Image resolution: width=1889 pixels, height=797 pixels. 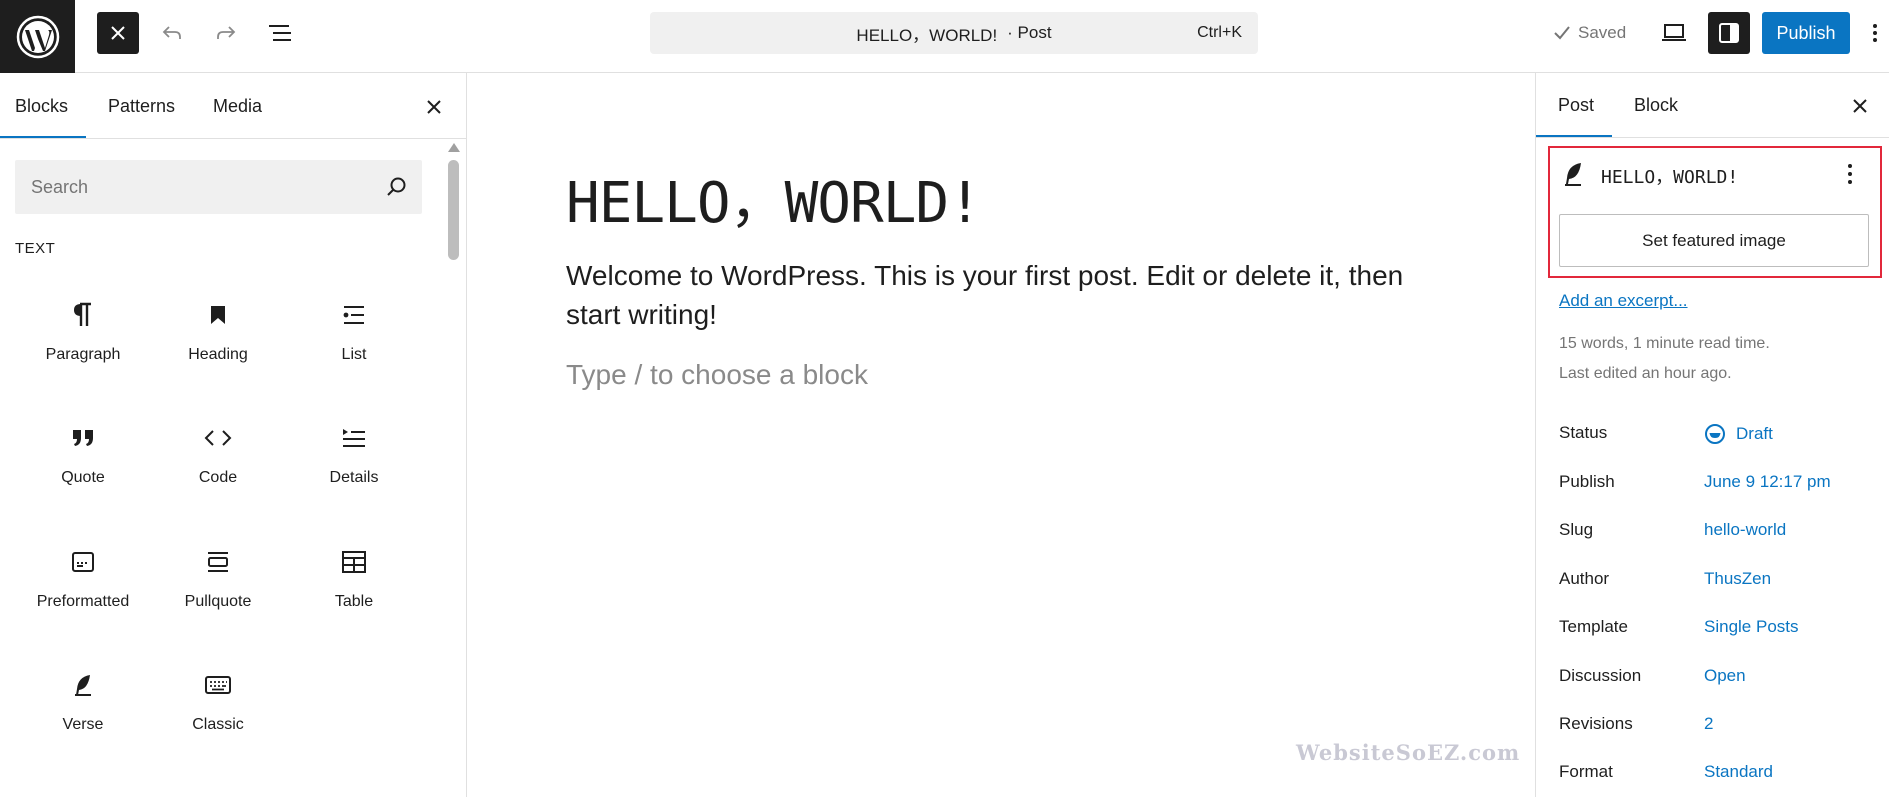 I want to click on editor-header: HELLO，WORLD! · Post Ctrl+K Saved Publish, so click(x=944, y=36).